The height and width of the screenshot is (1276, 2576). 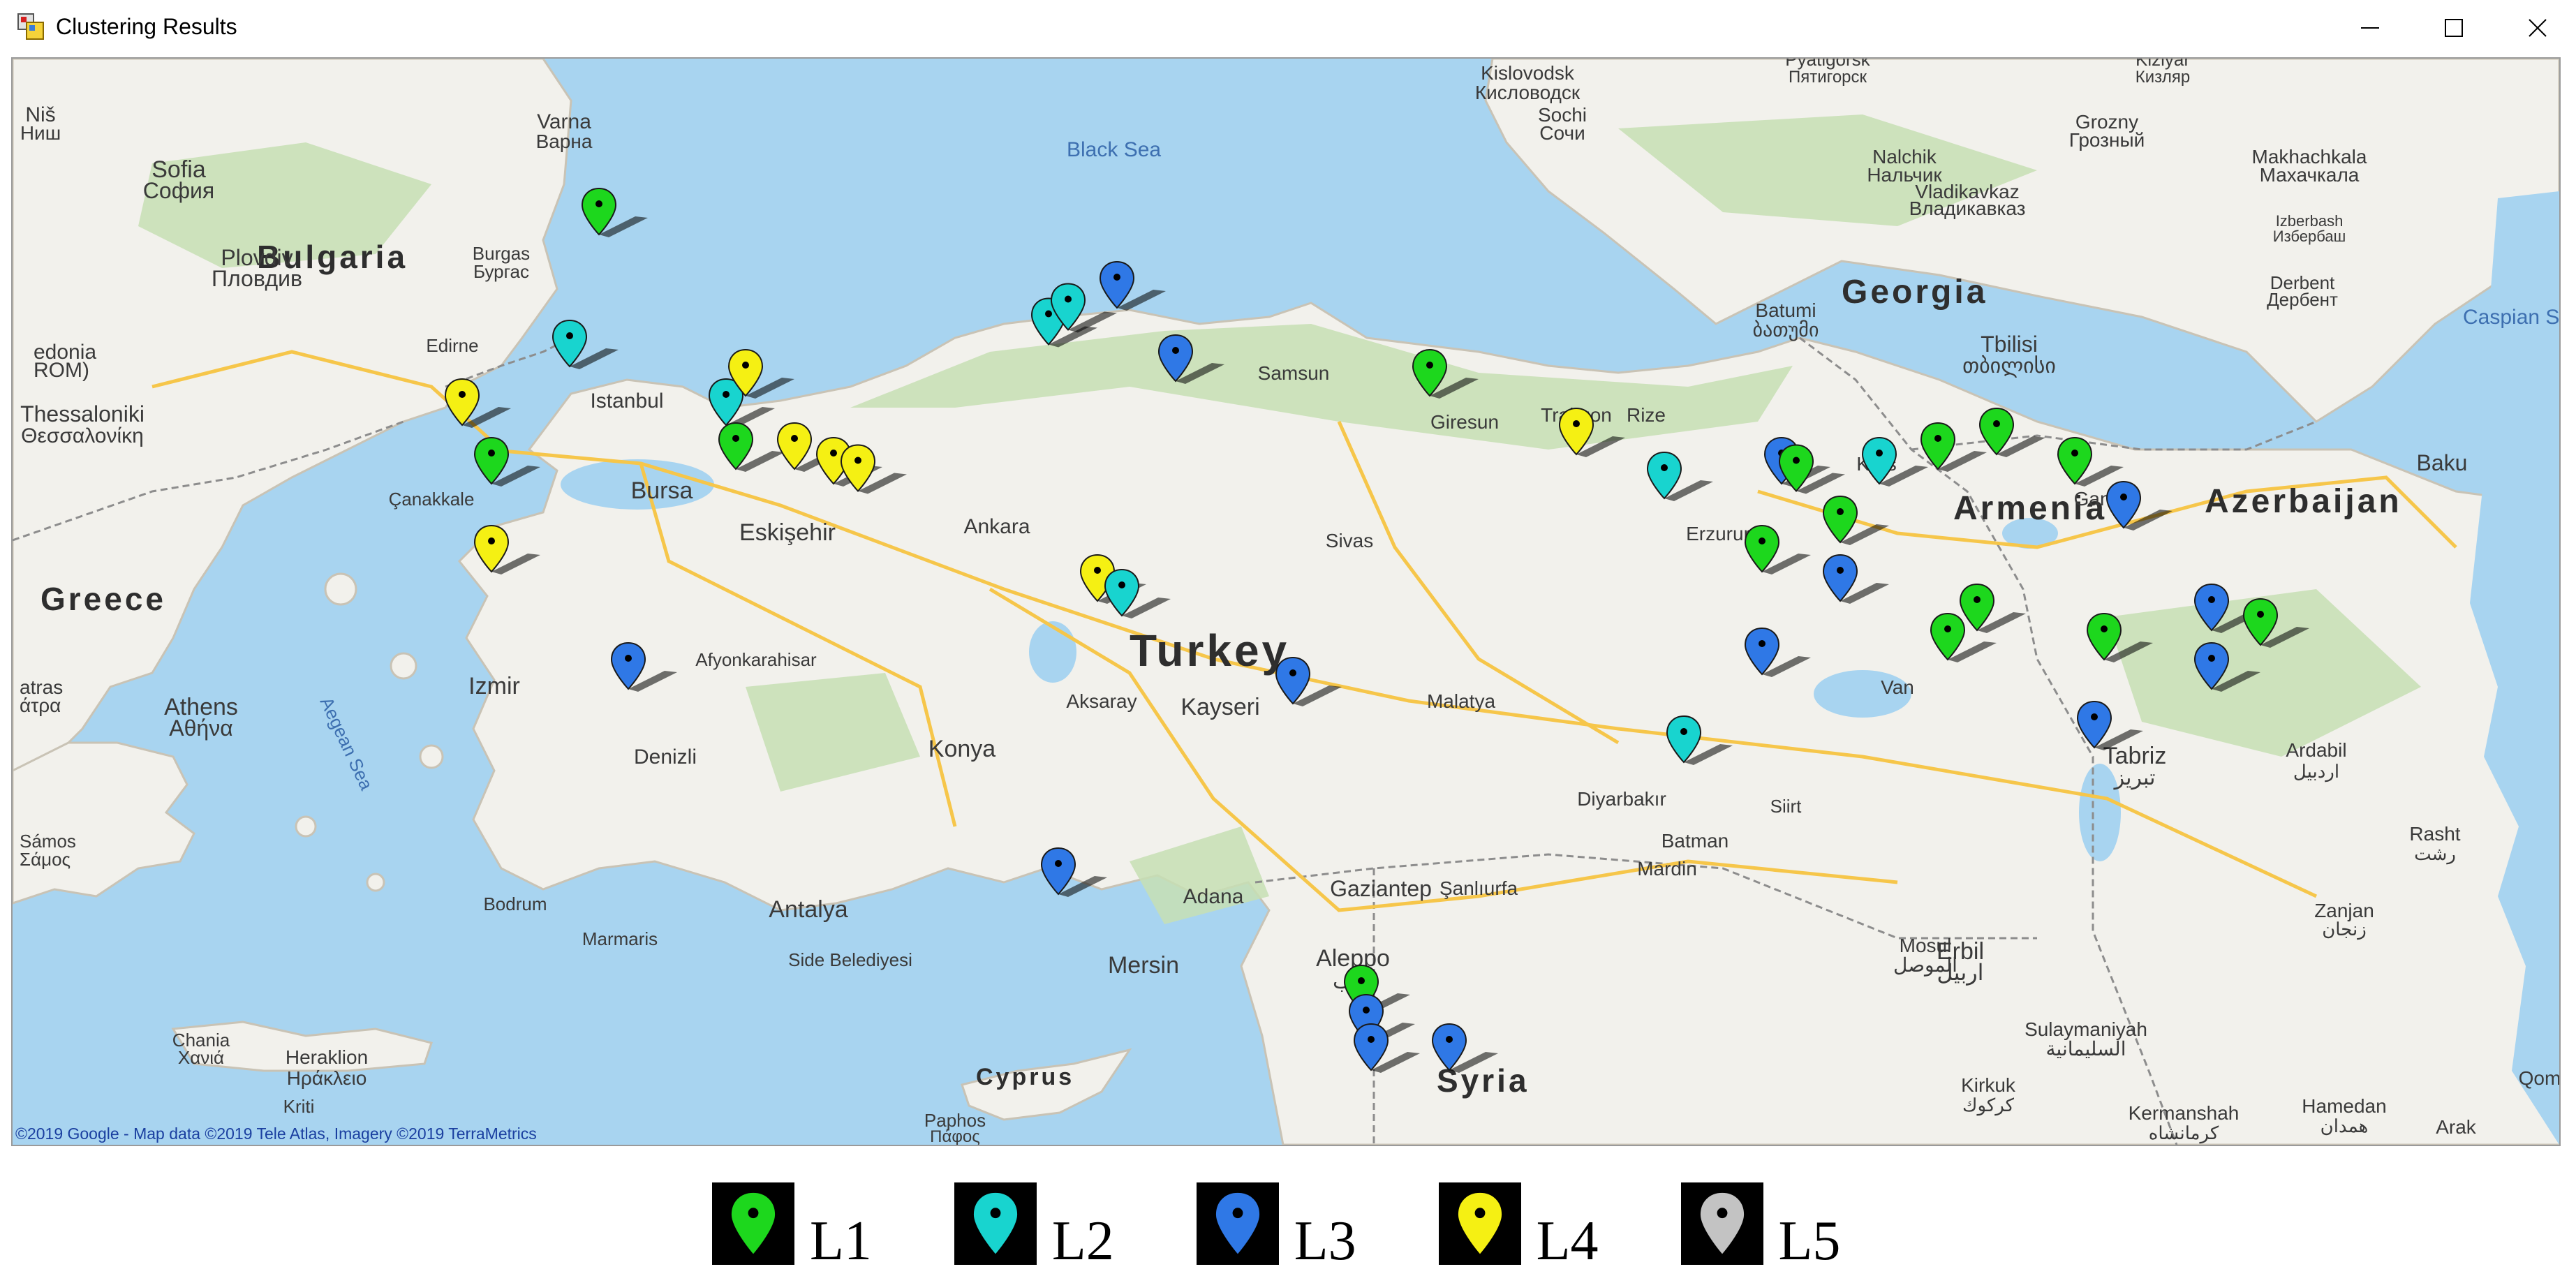 What do you see at coordinates (2086, 1049) in the screenshot?
I see `city-label: السليمانية` at bounding box center [2086, 1049].